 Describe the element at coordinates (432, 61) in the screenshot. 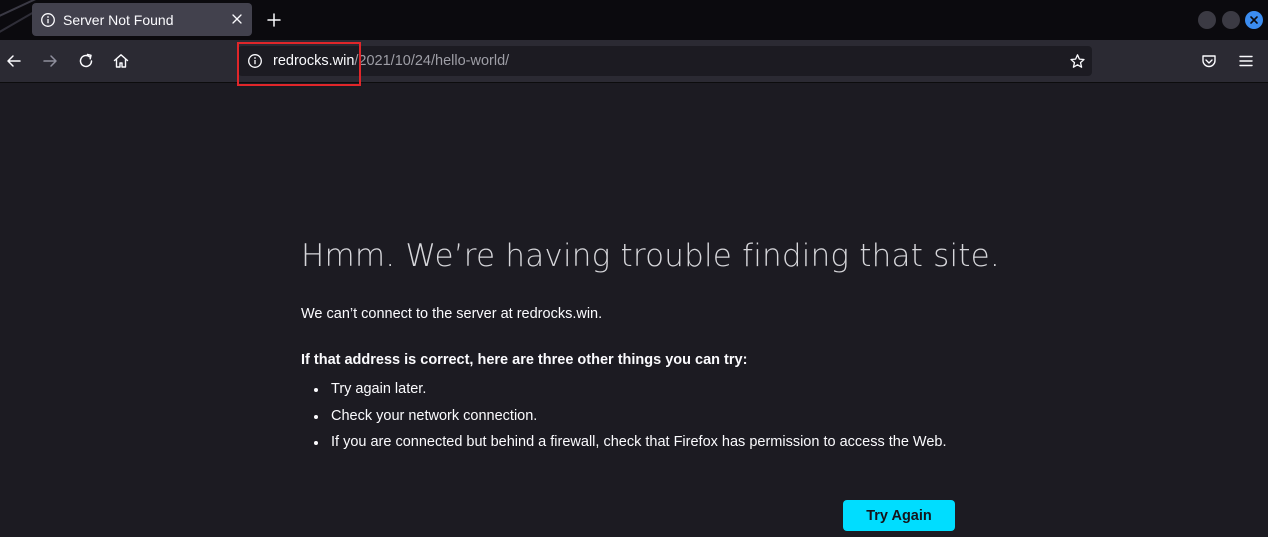

I see `url-path: /2021/10/24/hello-world/` at that location.